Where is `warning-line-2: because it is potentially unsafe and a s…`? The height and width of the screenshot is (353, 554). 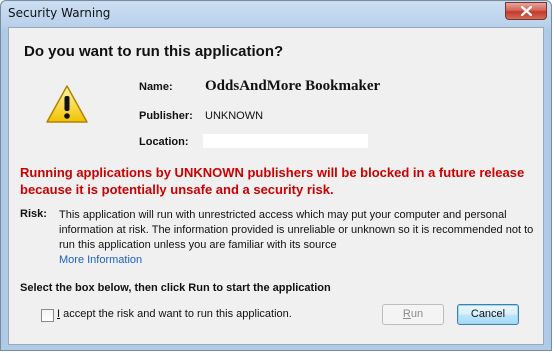 warning-line-2: because it is potentially unsafe and a s… is located at coordinates (177, 189).